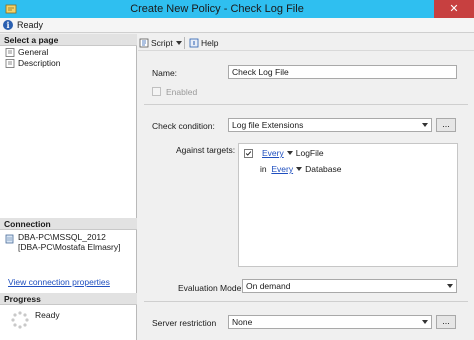  I want to click on name-field, so click(342, 72).